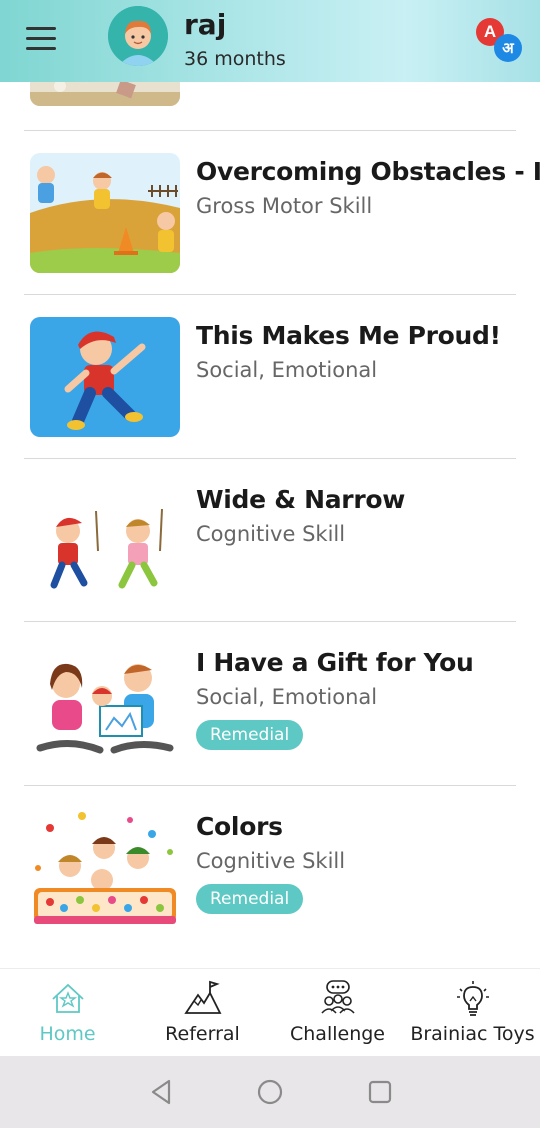 The height and width of the screenshot is (1128, 540). Describe the element at coordinates (284, 206) in the screenshot. I see `activity-category: Gross Motor Skill` at that location.